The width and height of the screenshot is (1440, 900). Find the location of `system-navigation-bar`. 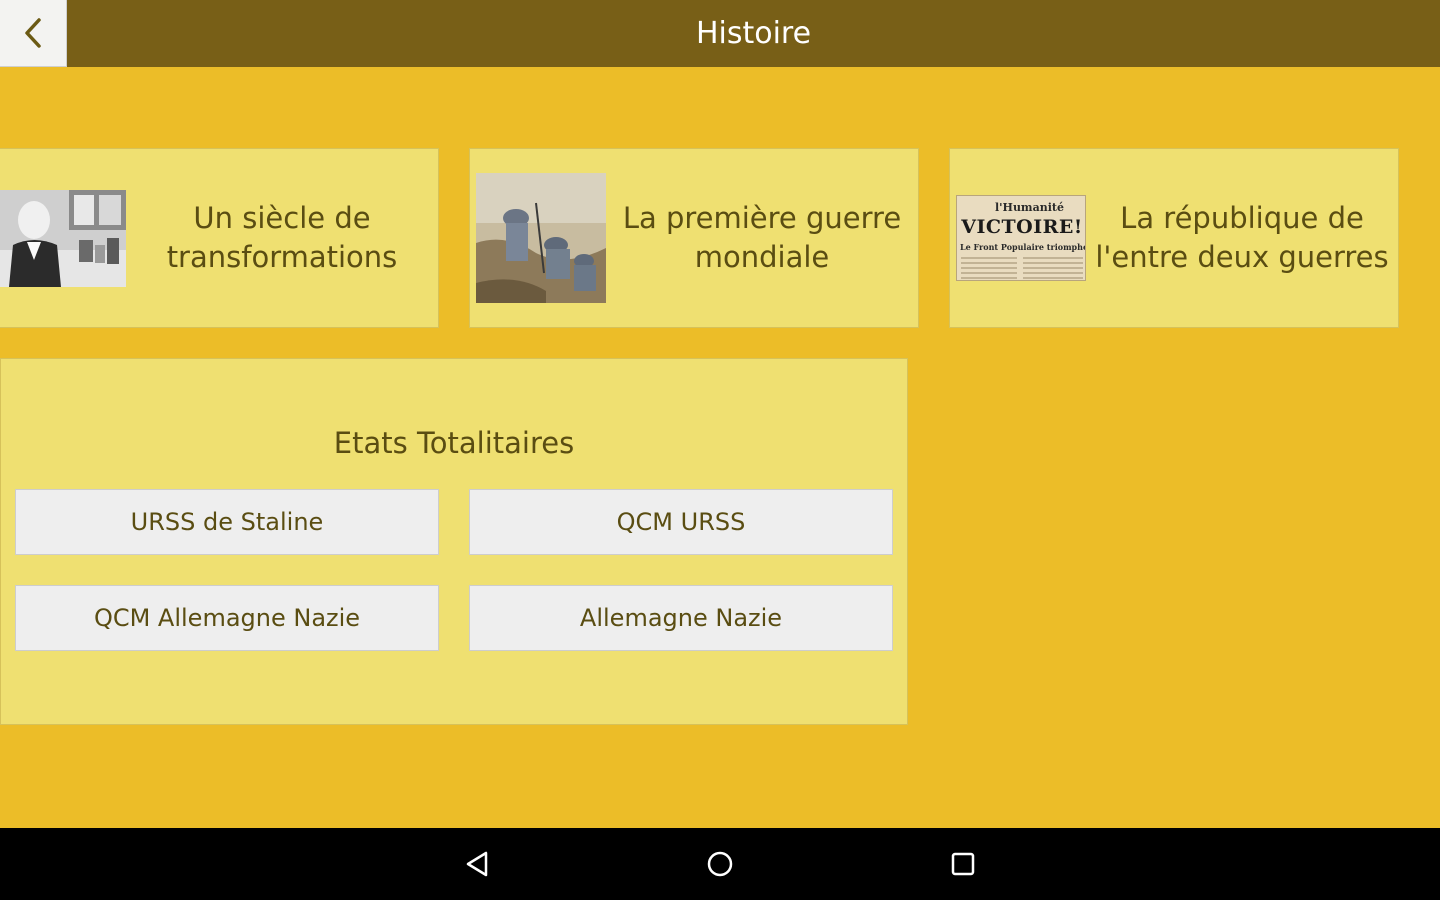

system-navigation-bar is located at coordinates (720, 864).